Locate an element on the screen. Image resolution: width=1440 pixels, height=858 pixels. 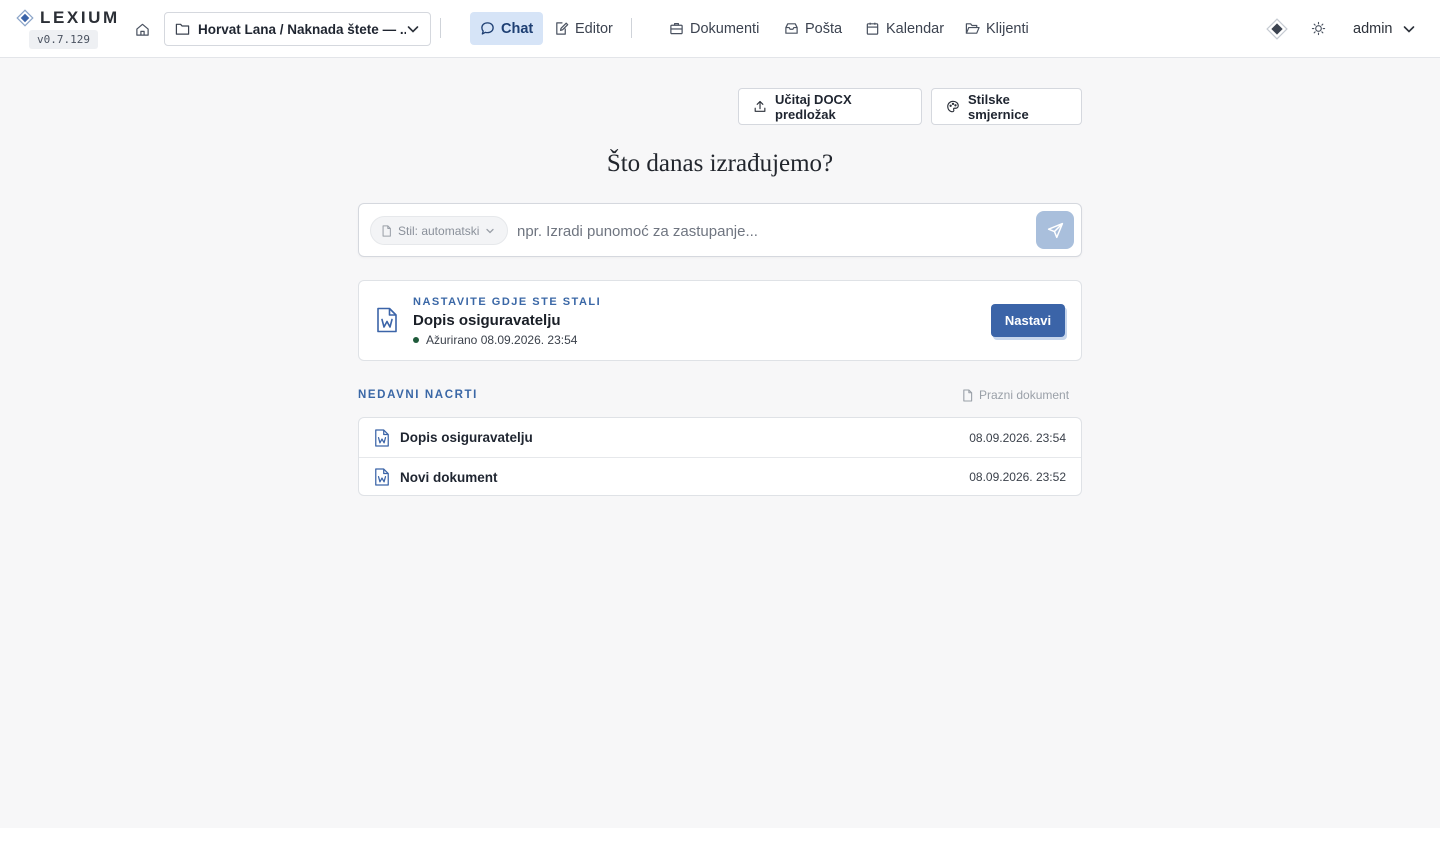
send-icon is located at coordinates (1055, 230).